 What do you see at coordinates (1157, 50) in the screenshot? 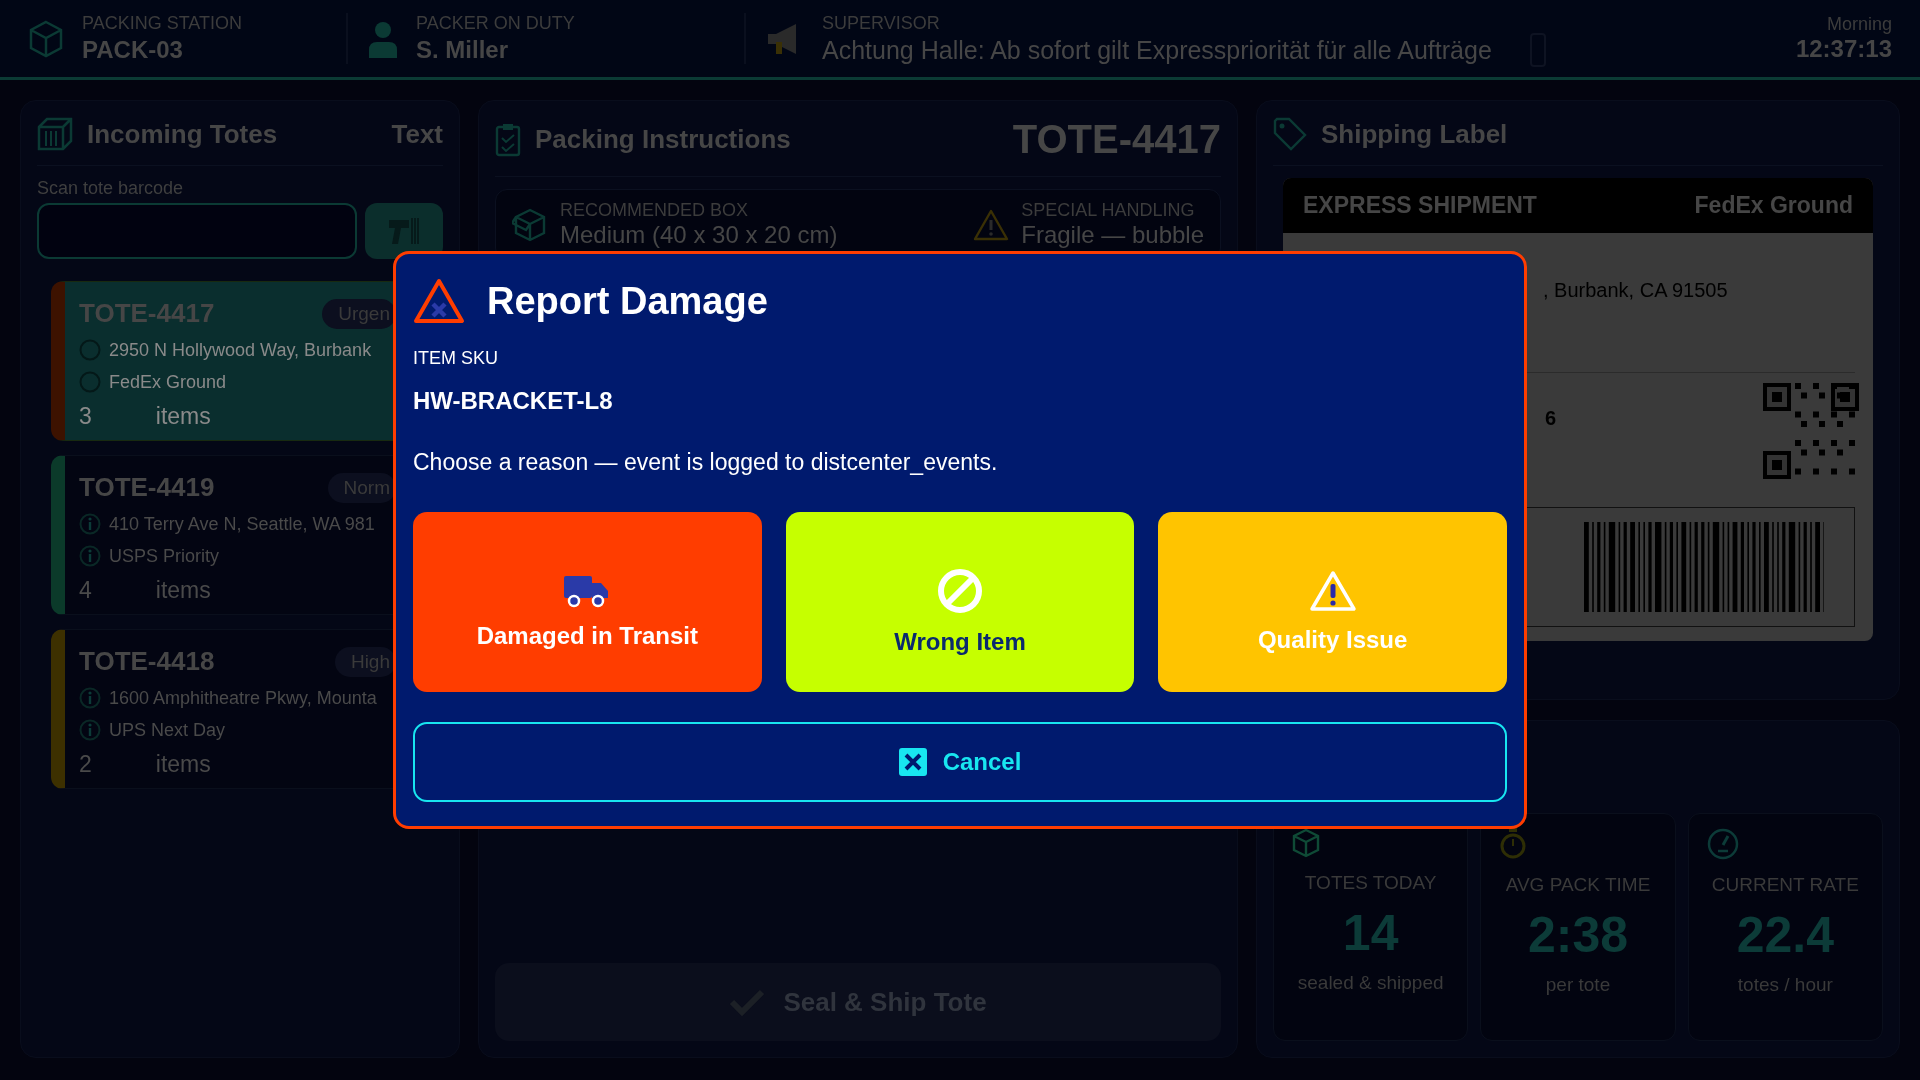
I see `supervisor-message: Achtung Halle: Ab sofort gilt Expresspriorität für alle Aufträge` at bounding box center [1157, 50].